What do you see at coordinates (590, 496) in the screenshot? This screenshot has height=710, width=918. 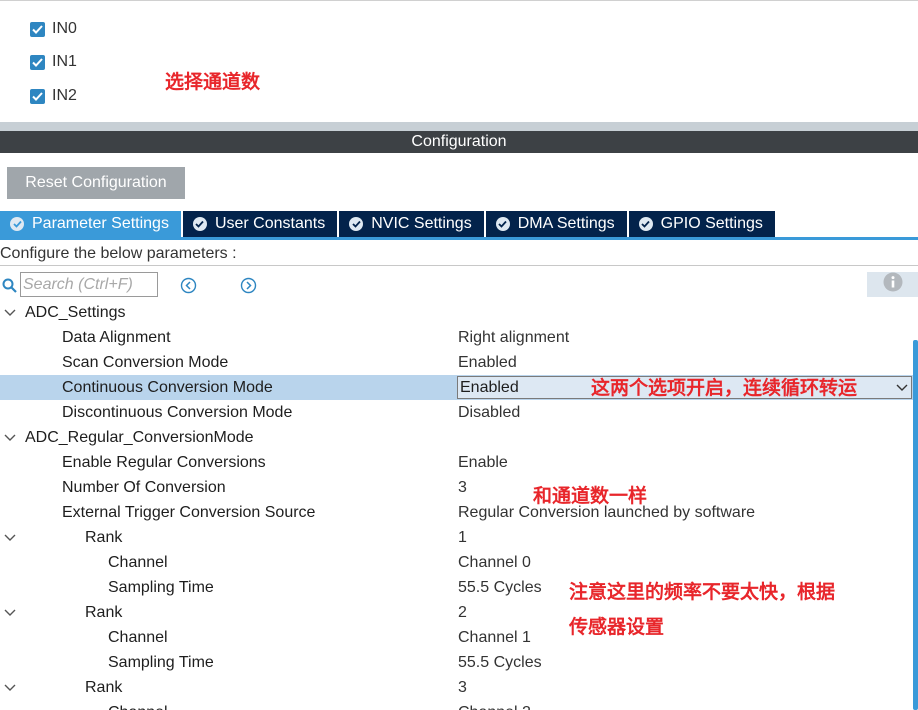 I see `annotation-same-as-channels: 和通道数一样` at bounding box center [590, 496].